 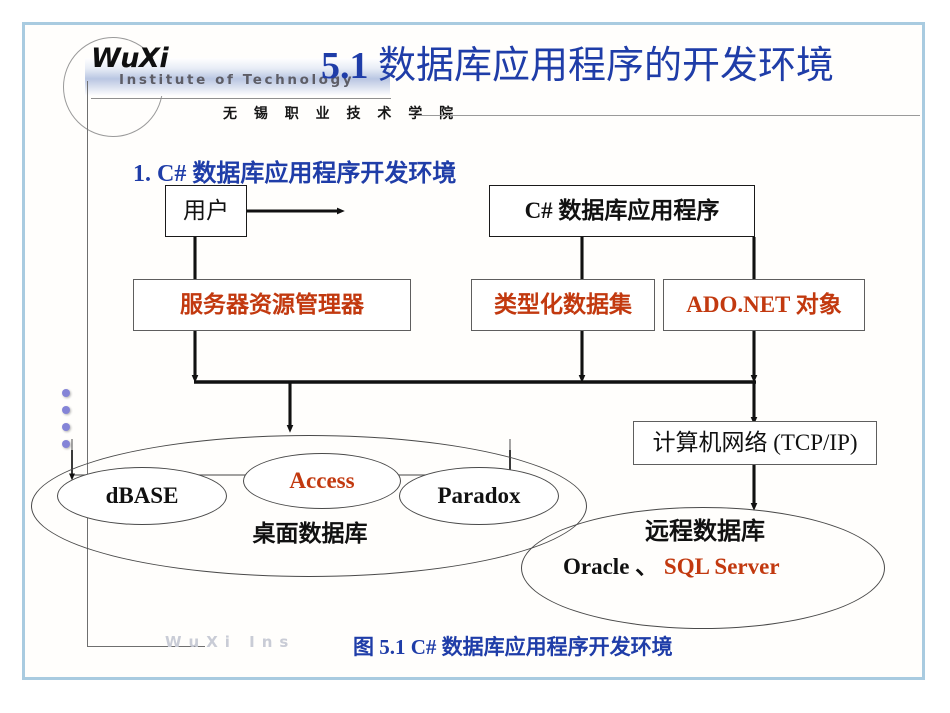 What do you see at coordinates (513, 647) in the screenshot?
I see `figure-caption: 图 5.1 C# 数据库应用程序开发环境` at bounding box center [513, 647].